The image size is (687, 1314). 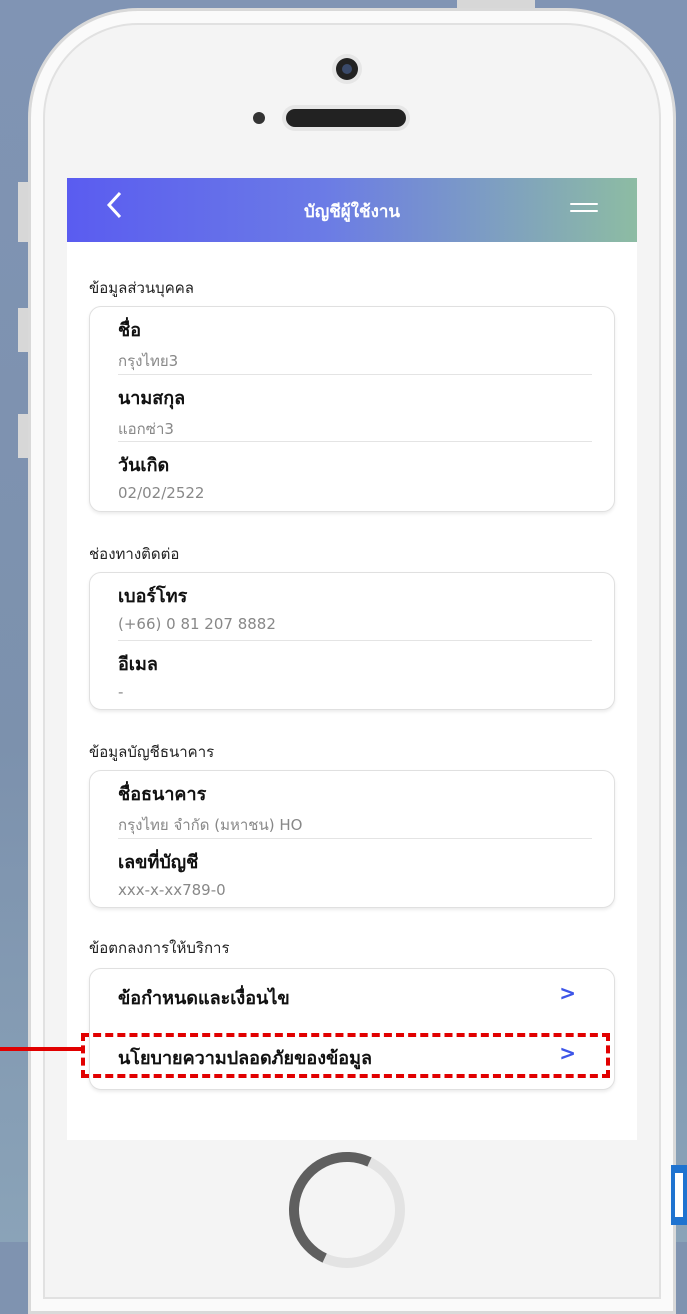 What do you see at coordinates (496, 4) in the screenshot?
I see `top-power-button` at bounding box center [496, 4].